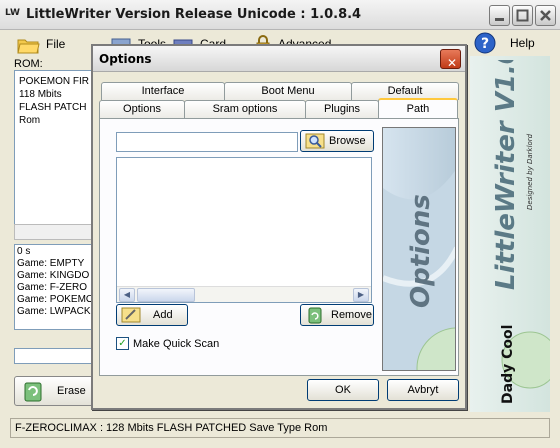 The height and width of the screenshot is (448, 560). I want to click on file-menu: File, so click(40, 44).